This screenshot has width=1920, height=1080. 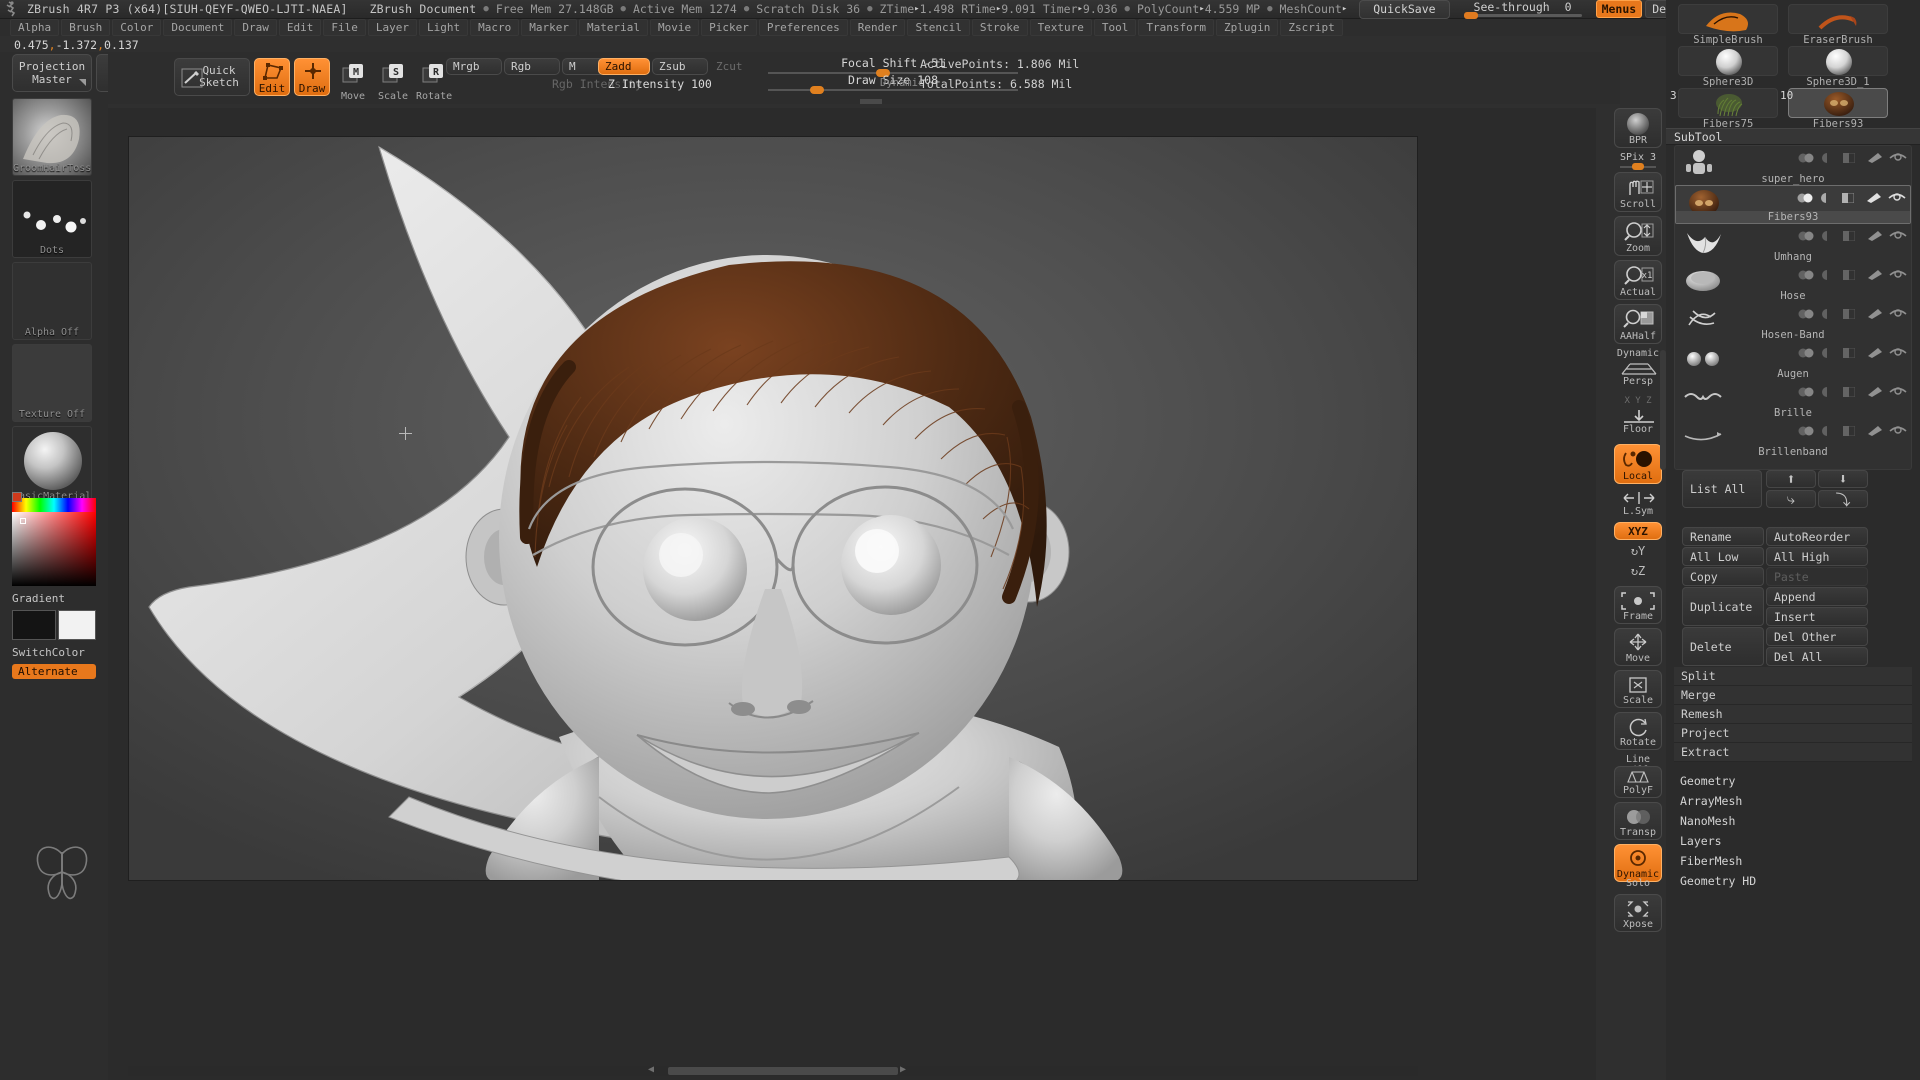 What do you see at coordinates (1247, 27) in the screenshot?
I see `menu-item-zplugin: Zplugin` at bounding box center [1247, 27].